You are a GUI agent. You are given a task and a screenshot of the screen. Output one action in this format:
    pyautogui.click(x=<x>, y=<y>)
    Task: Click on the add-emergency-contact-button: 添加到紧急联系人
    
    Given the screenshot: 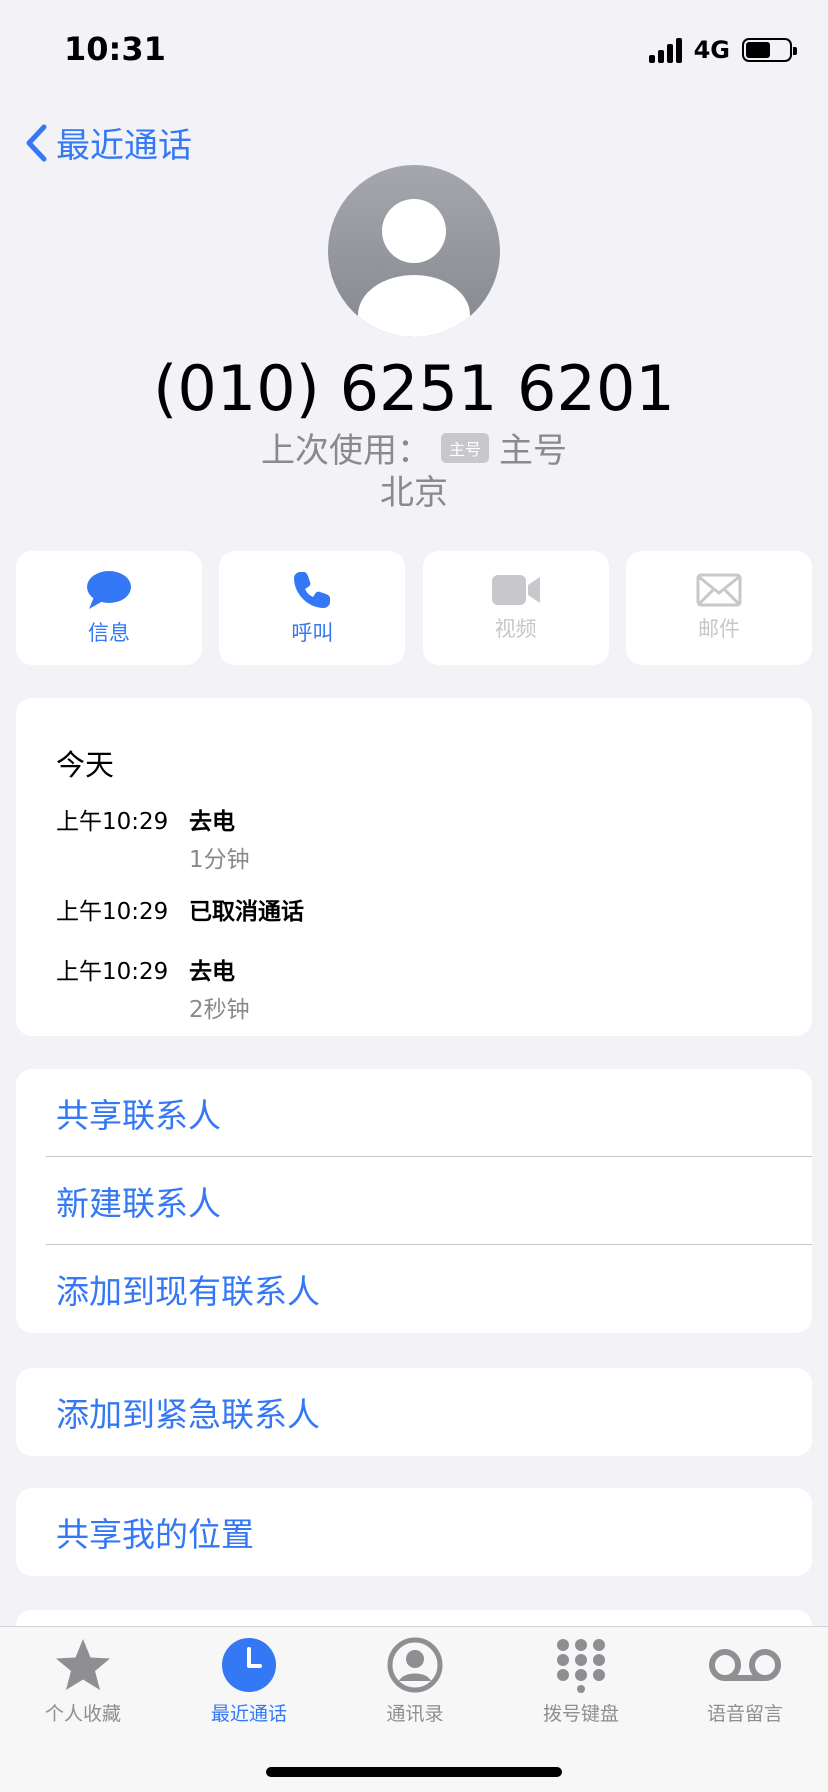 What is the action you would take?
    pyautogui.click(x=414, y=1412)
    